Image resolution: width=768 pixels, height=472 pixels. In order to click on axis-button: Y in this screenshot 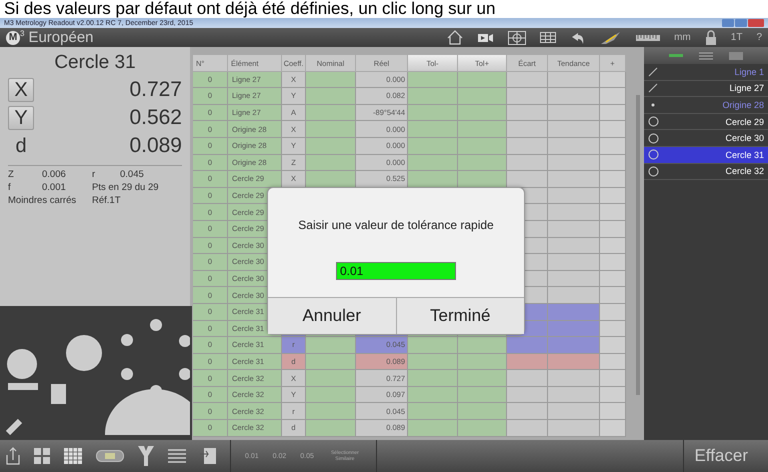, I will do `click(21, 118)`.